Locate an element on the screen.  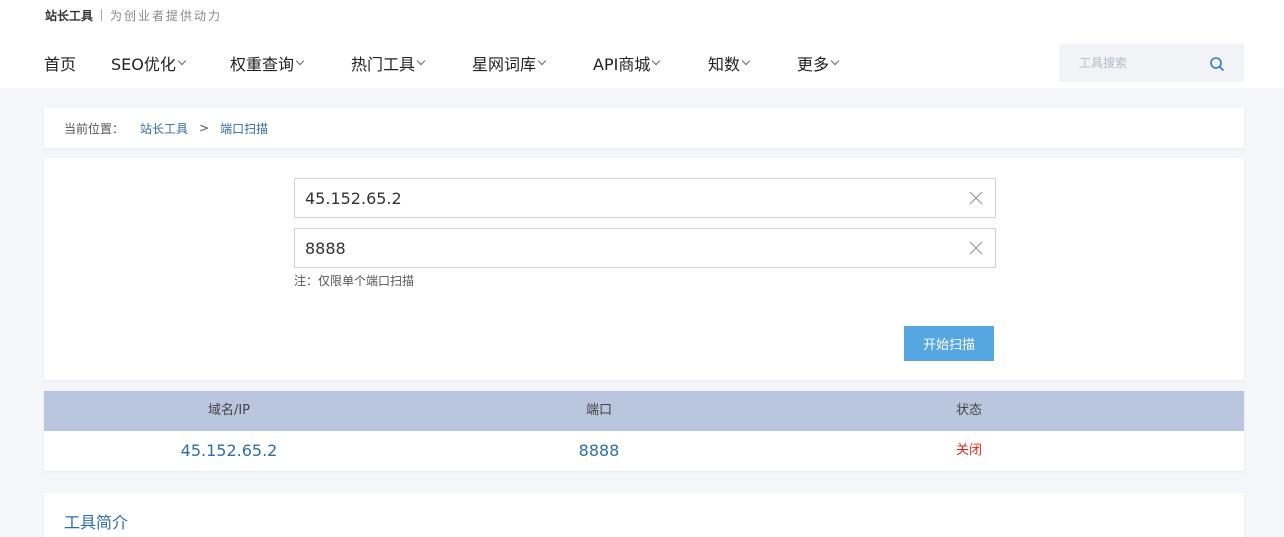
breadcrumb-link-home: 站长工具 is located at coordinates (164, 128).